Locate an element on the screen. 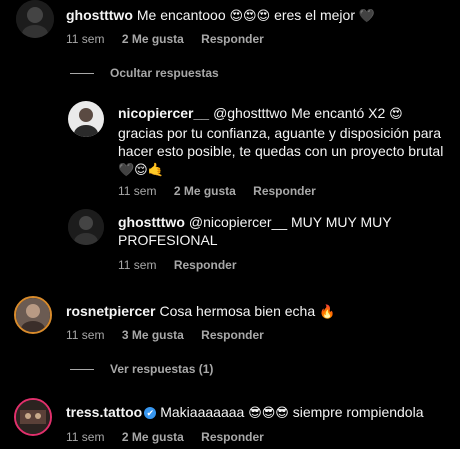  comment-text: rosnetpiercer Cosa hermosa bien echa 🔥 is located at coordinates (256, 312).